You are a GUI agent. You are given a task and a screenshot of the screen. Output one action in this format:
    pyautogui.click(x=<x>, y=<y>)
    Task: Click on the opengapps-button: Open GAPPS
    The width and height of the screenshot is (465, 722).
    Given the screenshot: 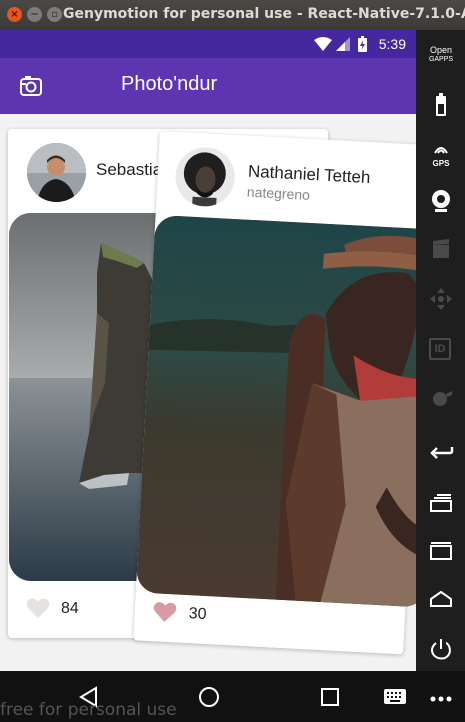 What is the action you would take?
    pyautogui.click(x=441, y=55)
    